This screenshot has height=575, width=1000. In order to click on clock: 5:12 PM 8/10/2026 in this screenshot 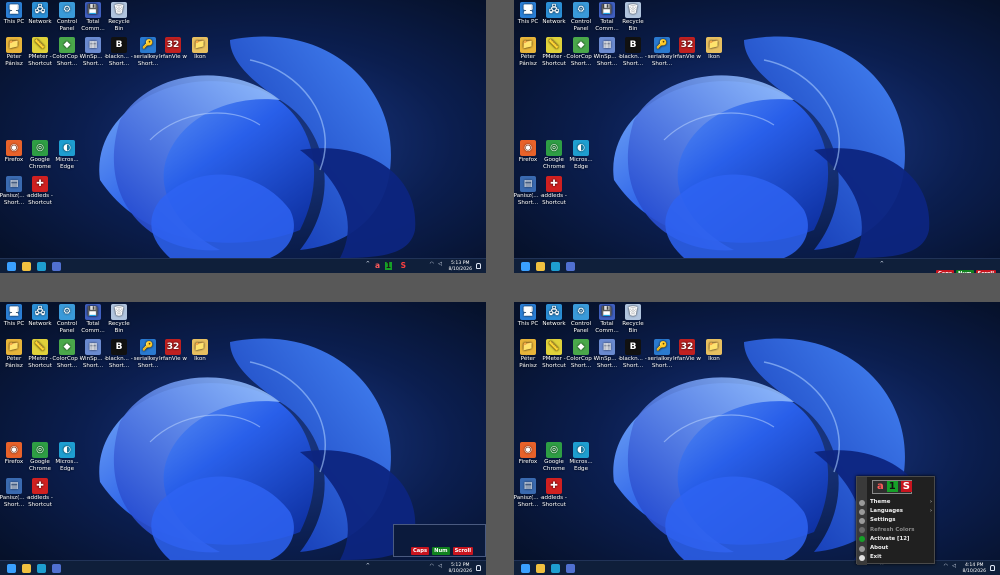, I will do `click(460, 568)`.